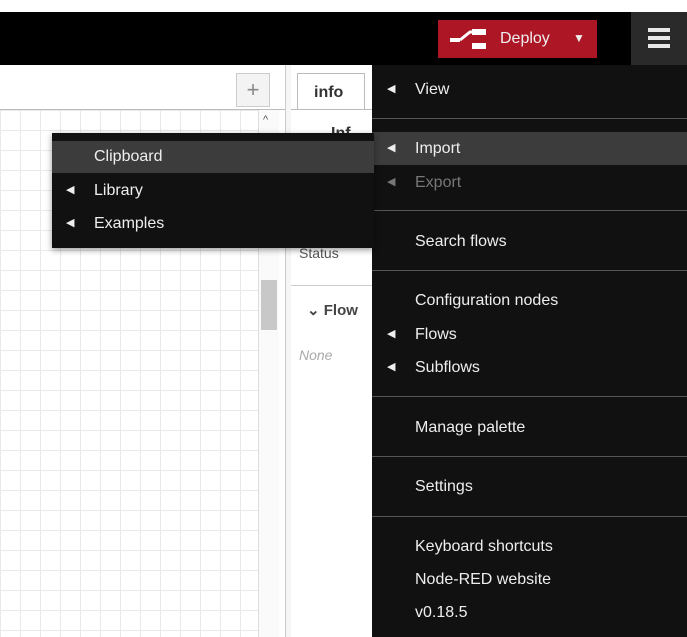  I want to click on menu-item-configuration-nodes: Configuration nodes, so click(529, 300).